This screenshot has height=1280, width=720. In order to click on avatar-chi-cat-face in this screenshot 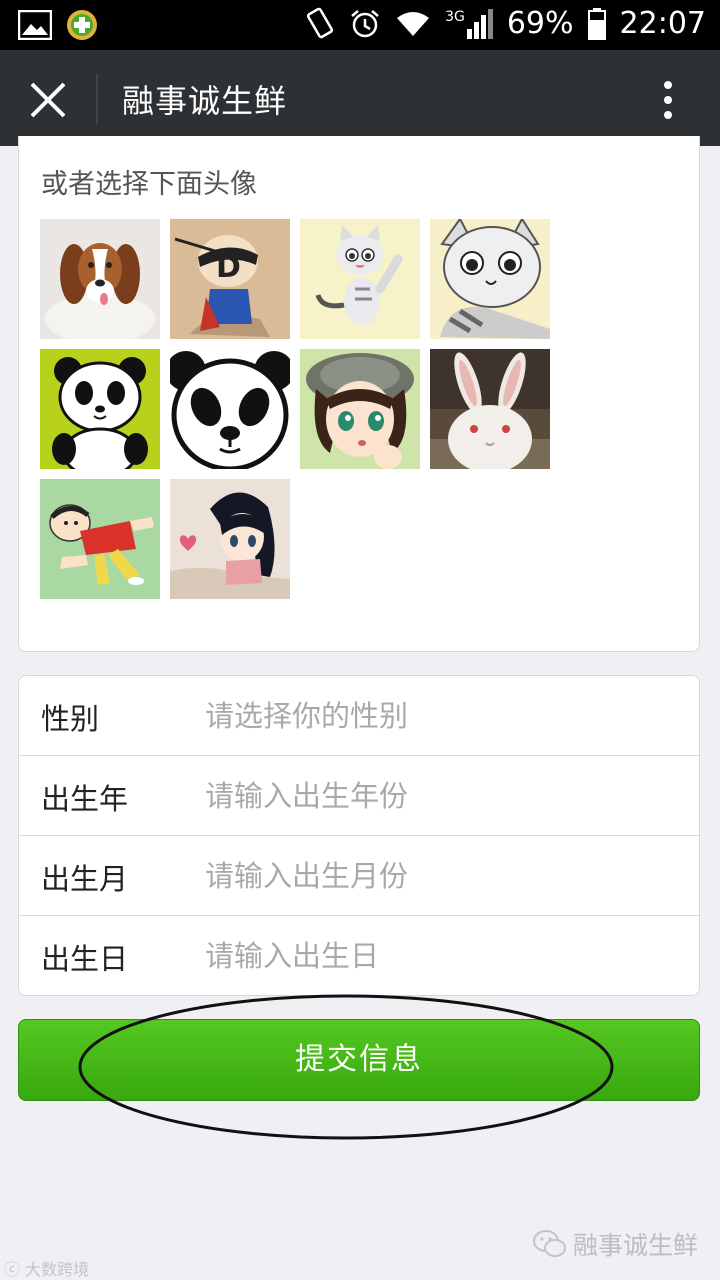, I will do `click(490, 279)`.